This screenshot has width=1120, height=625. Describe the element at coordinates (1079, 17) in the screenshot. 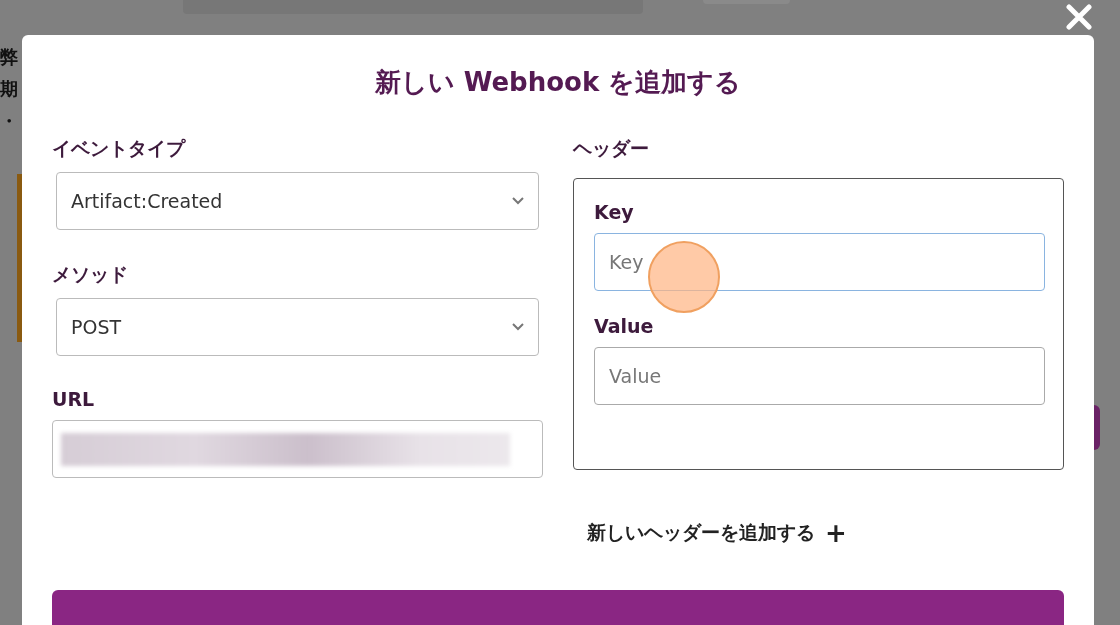

I see `close-button` at that location.